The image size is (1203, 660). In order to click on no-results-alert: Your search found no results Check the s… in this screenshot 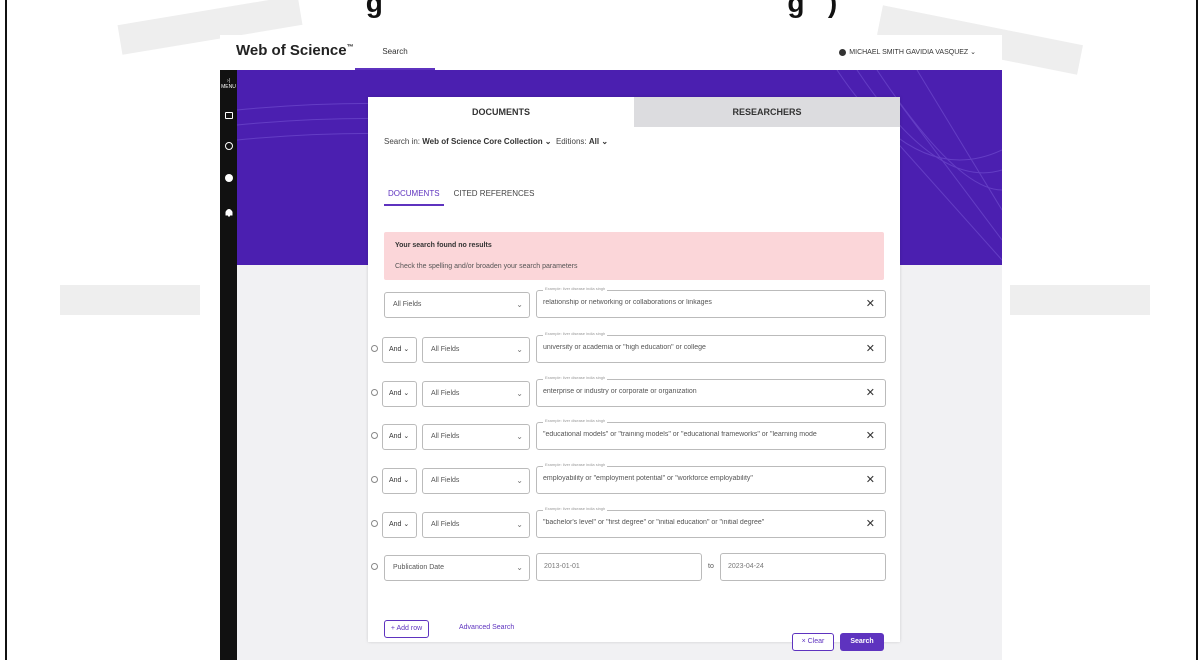, I will do `click(634, 256)`.